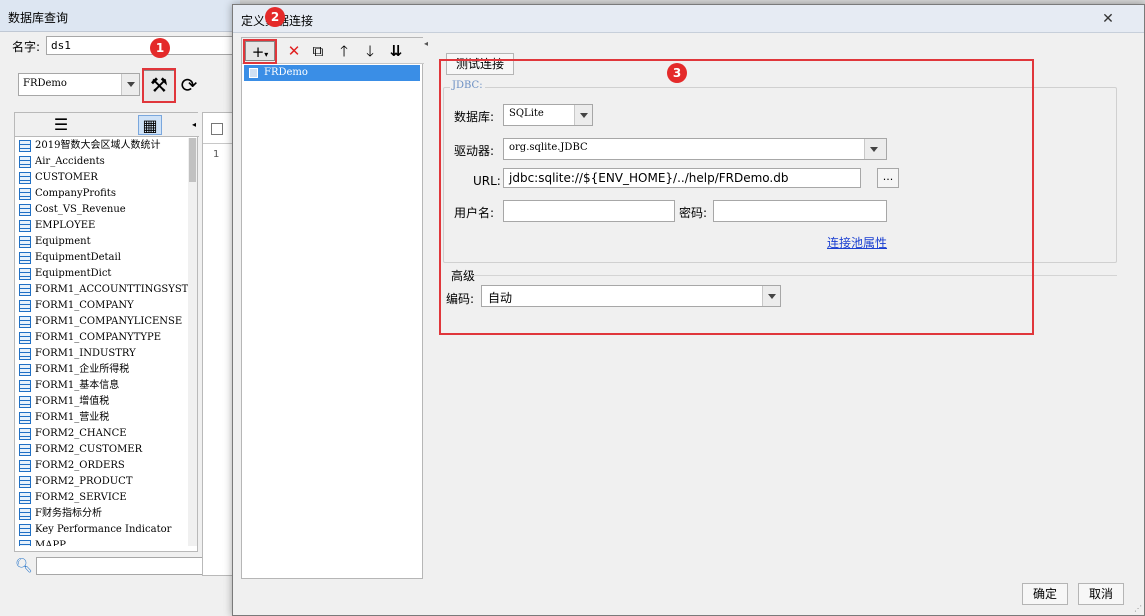 This screenshot has width=1145, height=616. I want to click on table-list-item: EMPLOYEE, so click(102, 226).